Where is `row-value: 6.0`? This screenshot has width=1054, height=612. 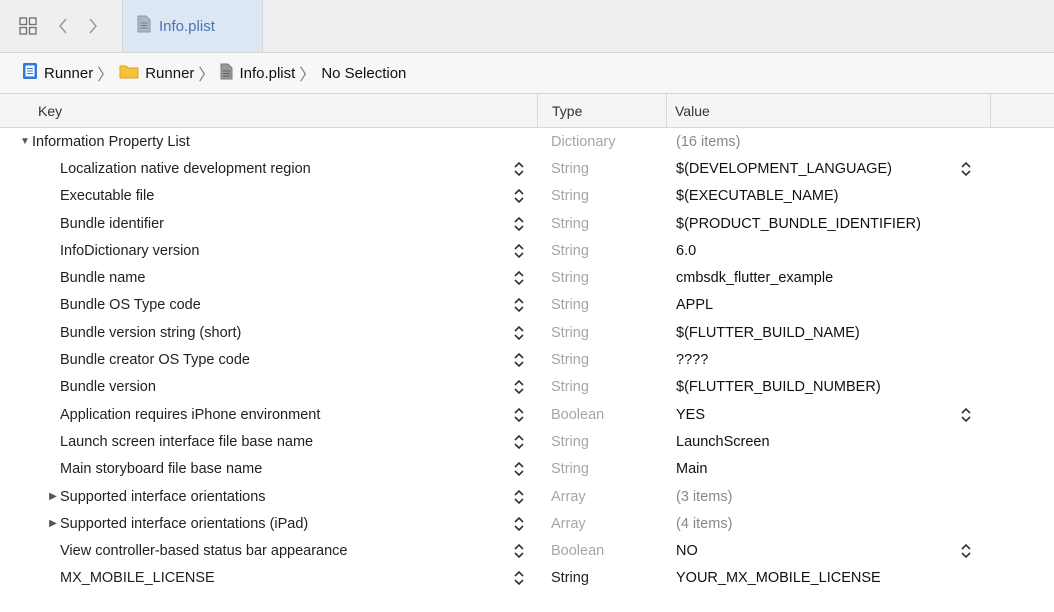 row-value: 6.0 is located at coordinates (686, 250).